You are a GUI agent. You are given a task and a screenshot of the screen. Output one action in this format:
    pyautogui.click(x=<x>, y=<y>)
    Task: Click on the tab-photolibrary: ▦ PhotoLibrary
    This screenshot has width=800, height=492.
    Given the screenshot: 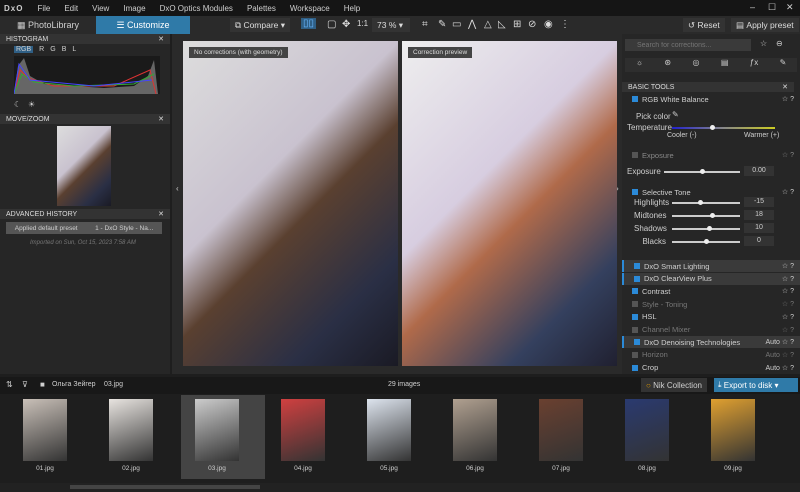 What is the action you would take?
    pyautogui.click(x=48, y=25)
    